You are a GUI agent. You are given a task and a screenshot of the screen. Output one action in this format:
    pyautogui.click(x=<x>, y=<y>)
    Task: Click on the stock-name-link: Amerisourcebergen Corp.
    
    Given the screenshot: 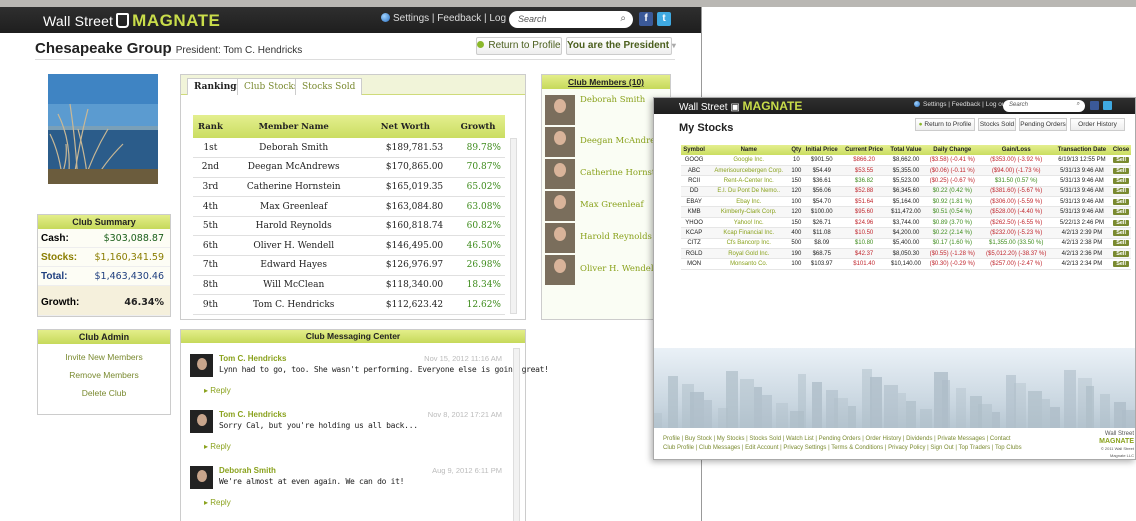 What is the action you would take?
    pyautogui.click(x=749, y=171)
    